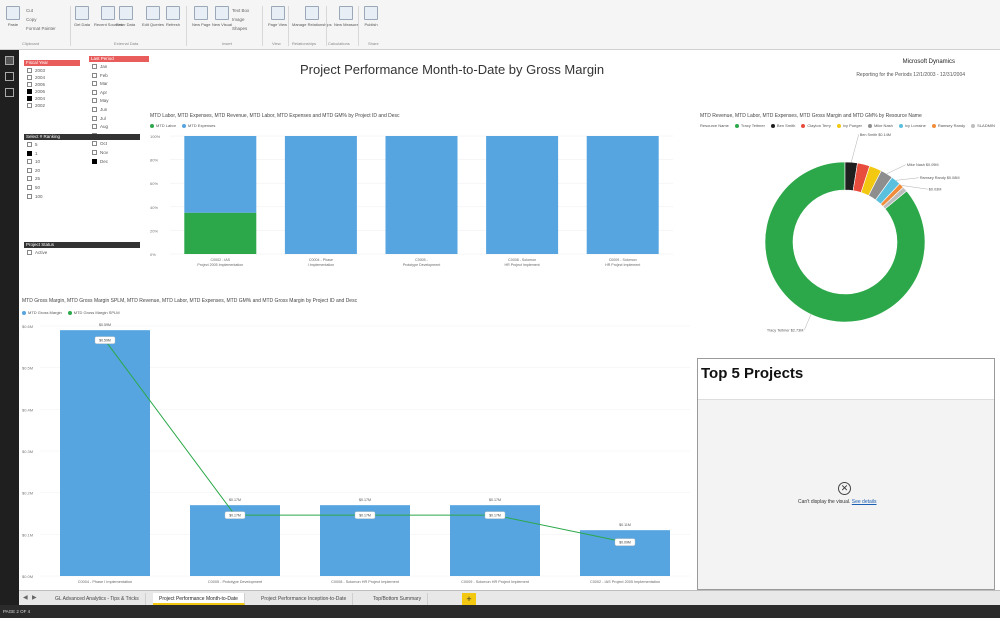  I want to click on slicer-item: 2005, so click(36, 84).